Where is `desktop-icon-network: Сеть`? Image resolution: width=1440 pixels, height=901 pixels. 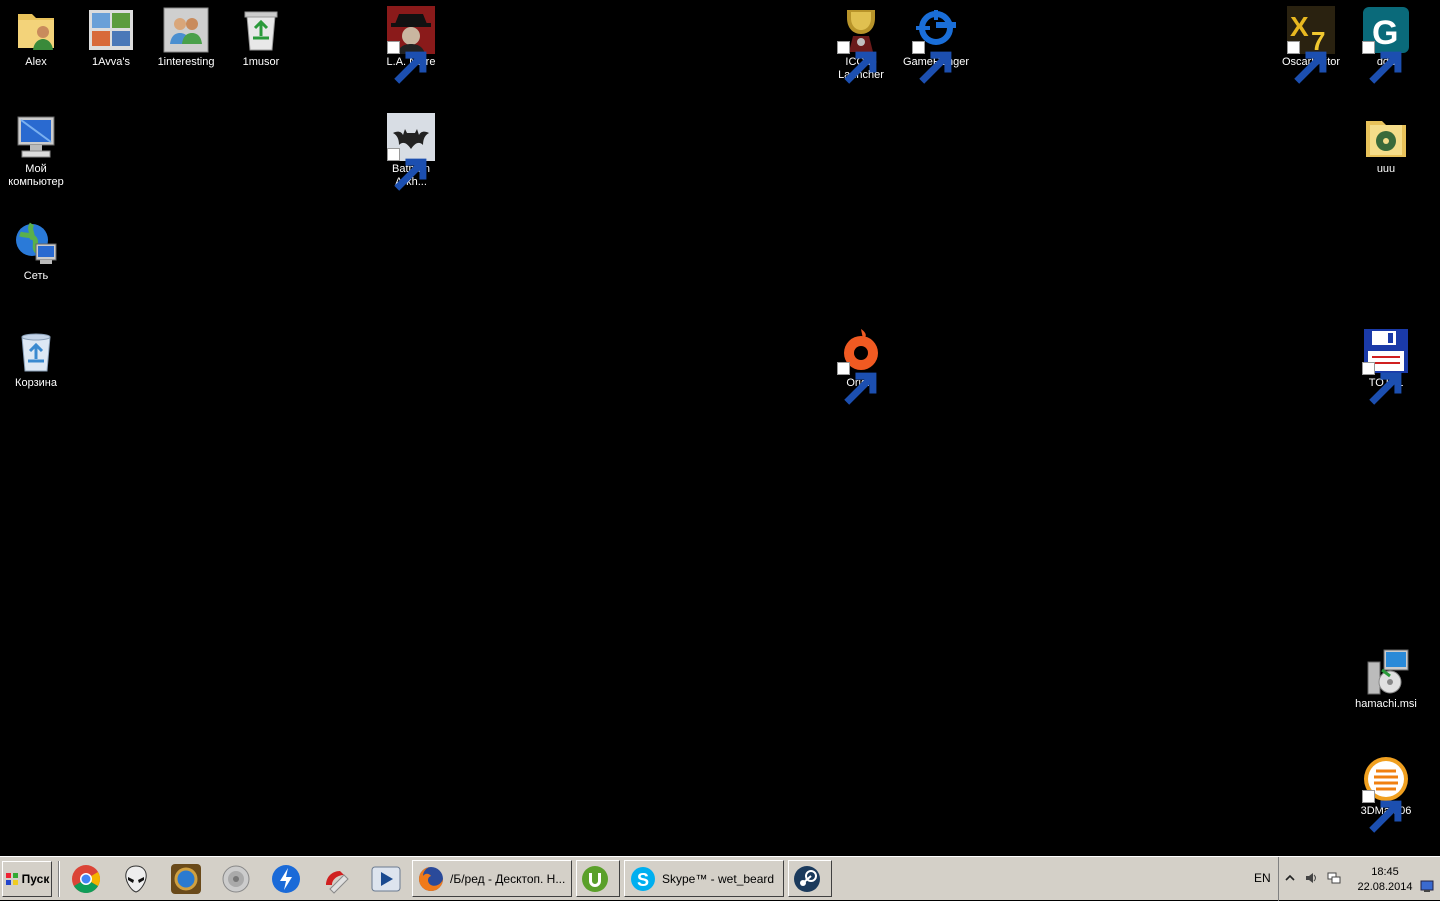
desktop-icon-network: Сеть is located at coordinates (36, 248).